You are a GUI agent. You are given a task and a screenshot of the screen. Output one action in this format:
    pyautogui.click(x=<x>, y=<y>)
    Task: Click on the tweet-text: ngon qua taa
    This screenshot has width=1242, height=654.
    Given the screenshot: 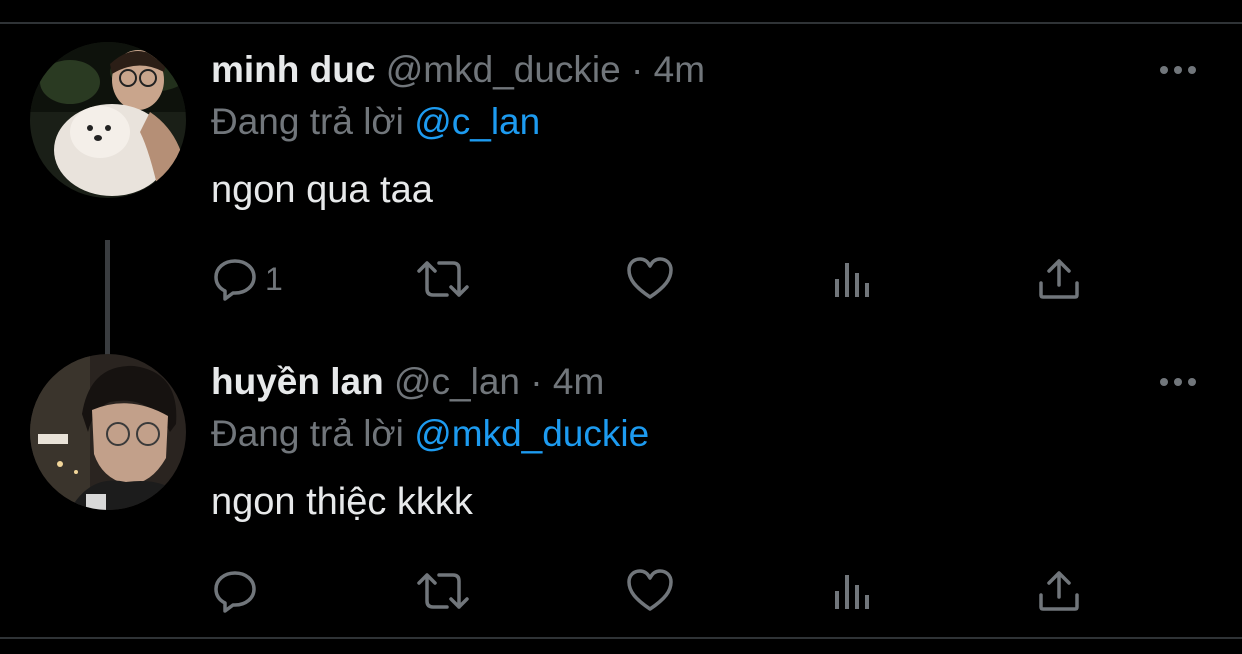 What is the action you would take?
    pyautogui.click(x=322, y=190)
    